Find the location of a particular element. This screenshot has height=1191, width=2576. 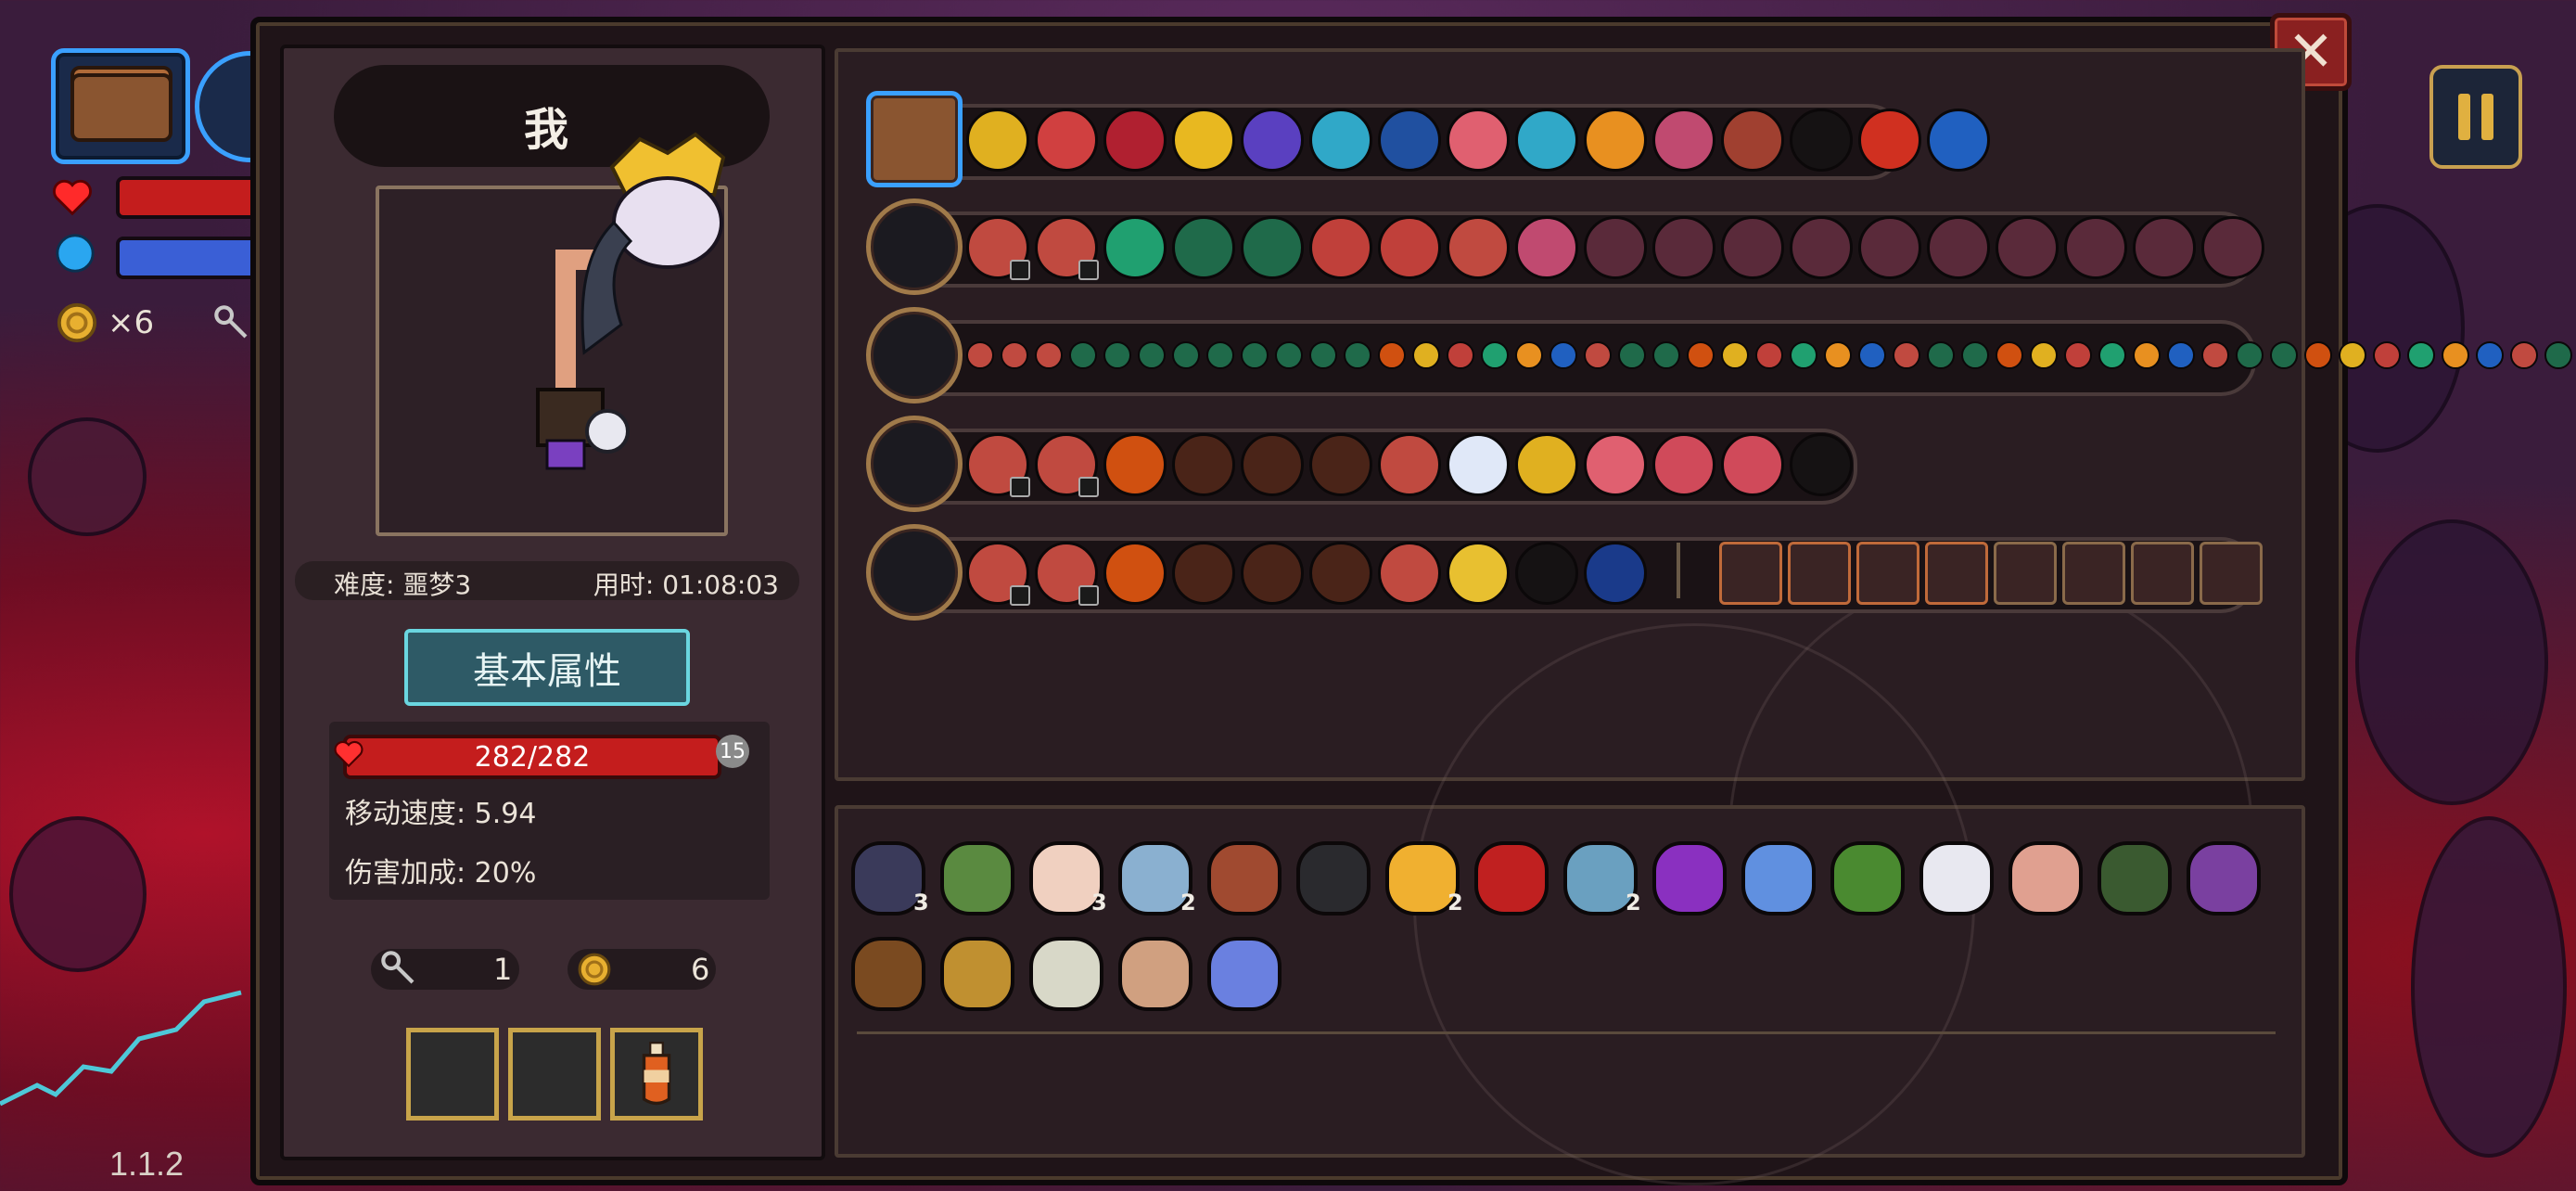

purple-gem-mod-icon is located at coordinates (1272, 140).